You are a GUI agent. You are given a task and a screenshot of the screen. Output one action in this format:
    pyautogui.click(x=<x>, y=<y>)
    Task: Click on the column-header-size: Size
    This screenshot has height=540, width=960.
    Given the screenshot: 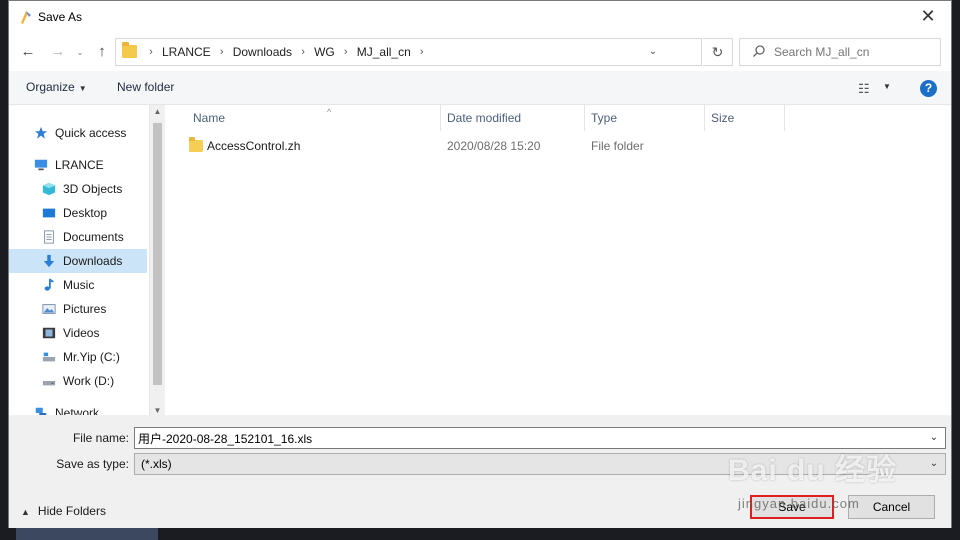 What is the action you would take?
    pyautogui.click(x=745, y=118)
    